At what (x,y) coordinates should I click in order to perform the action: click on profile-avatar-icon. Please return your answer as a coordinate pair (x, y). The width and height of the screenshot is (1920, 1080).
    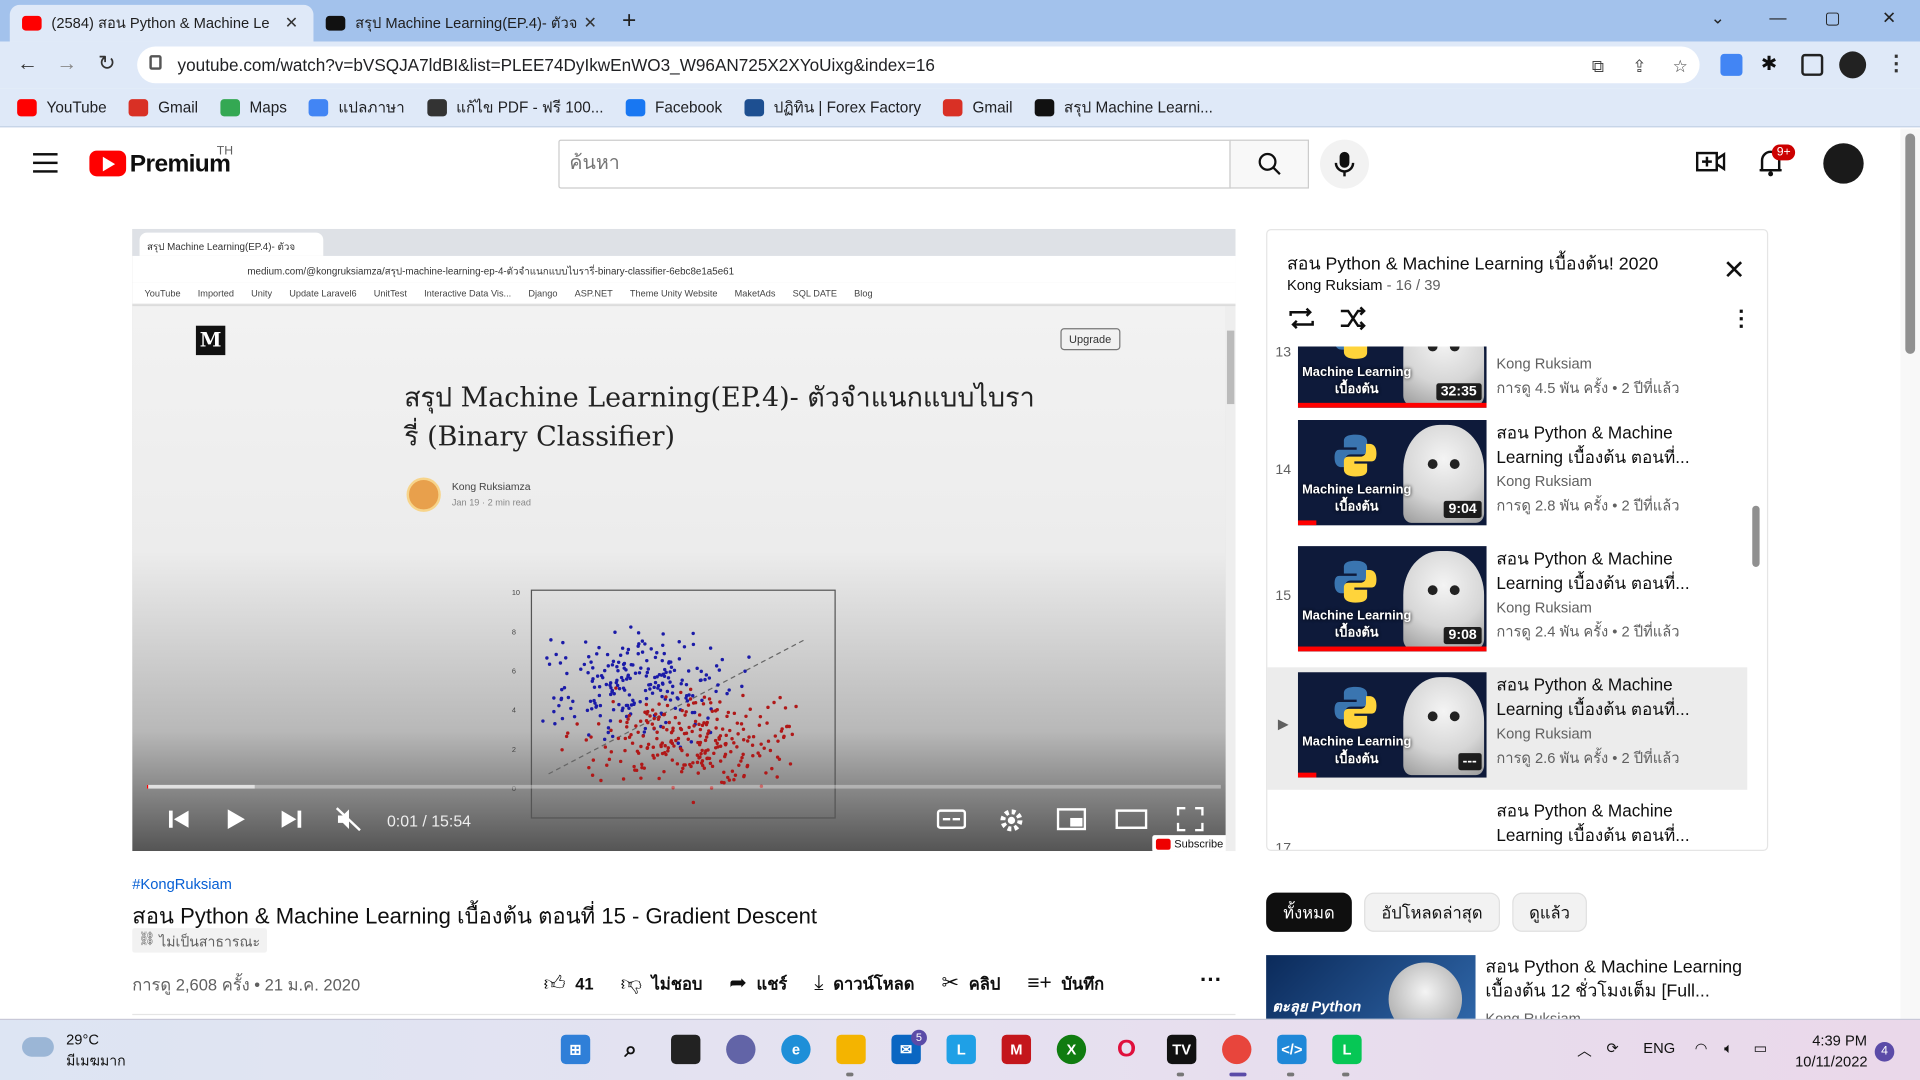
    Looking at the image, I should click on (1853, 65).